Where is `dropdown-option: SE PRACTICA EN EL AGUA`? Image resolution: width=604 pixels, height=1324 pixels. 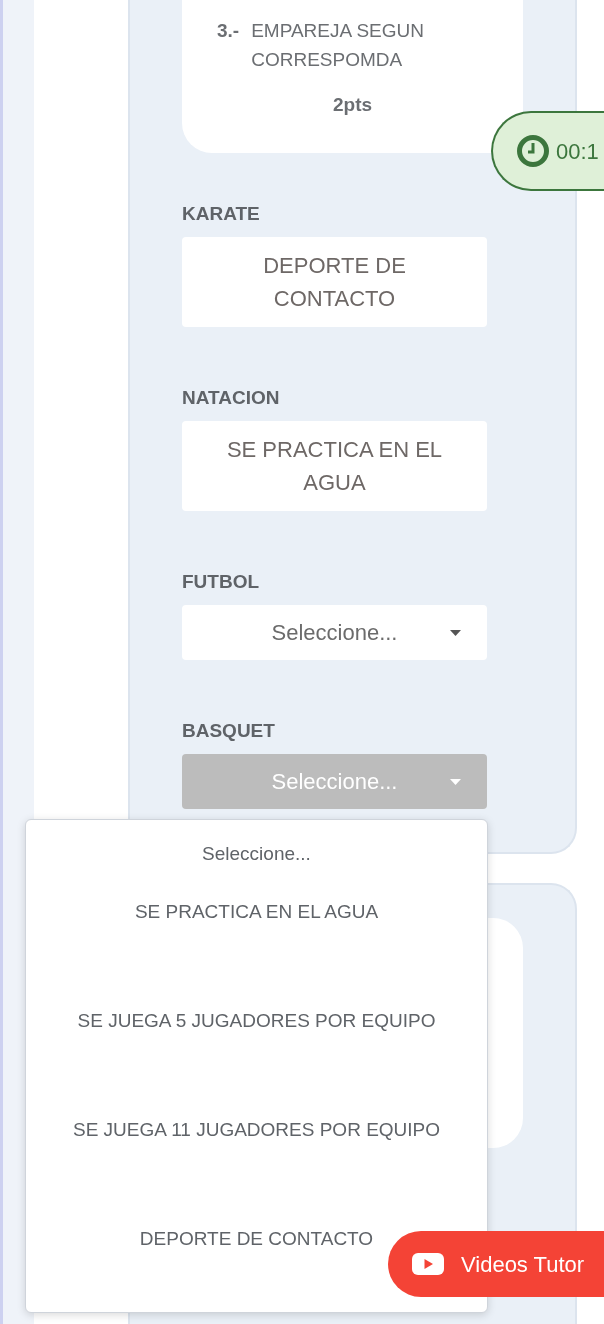
dropdown-option: SE PRACTICA EN EL AGUA is located at coordinates (256, 912).